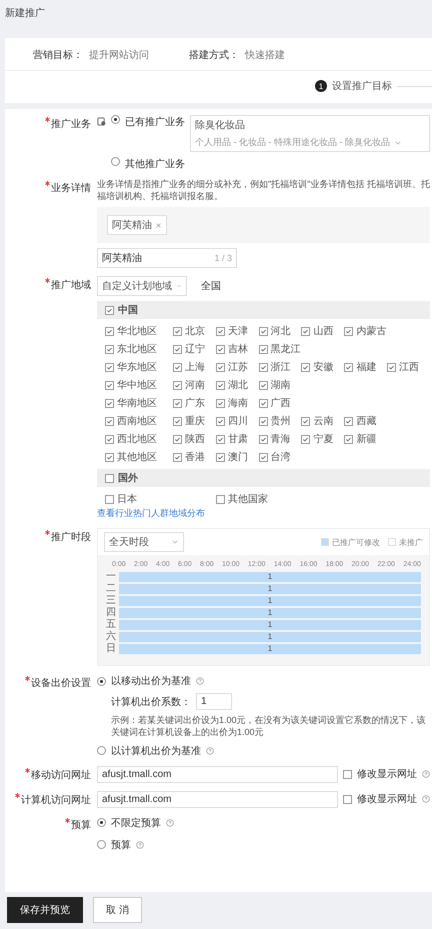 The image size is (432, 929). Describe the element at coordinates (323, 439) in the screenshot. I see `checkbox-label: 宁夏` at that location.